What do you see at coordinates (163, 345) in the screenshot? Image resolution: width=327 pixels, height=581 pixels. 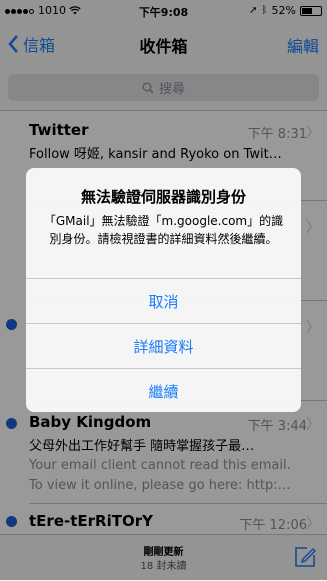 I see `details-button: 詳細資料` at bounding box center [163, 345].